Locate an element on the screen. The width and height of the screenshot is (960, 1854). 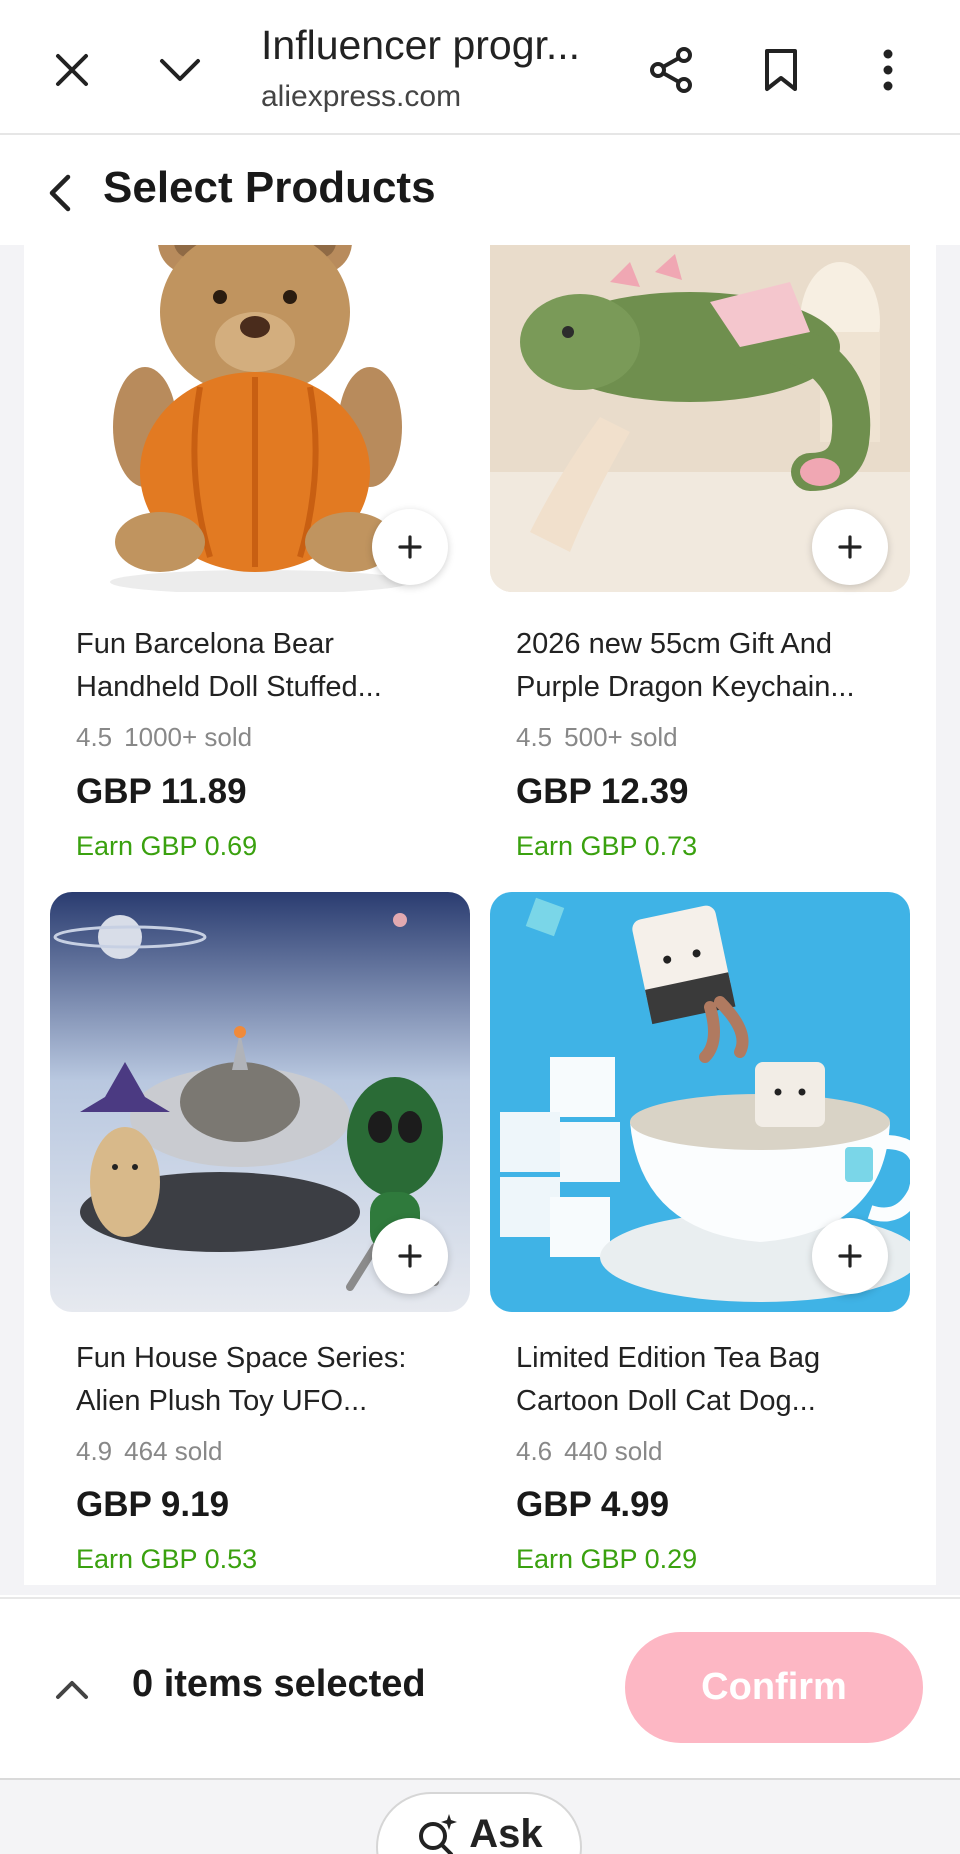
share-icon is located at coordinates (672, 70).